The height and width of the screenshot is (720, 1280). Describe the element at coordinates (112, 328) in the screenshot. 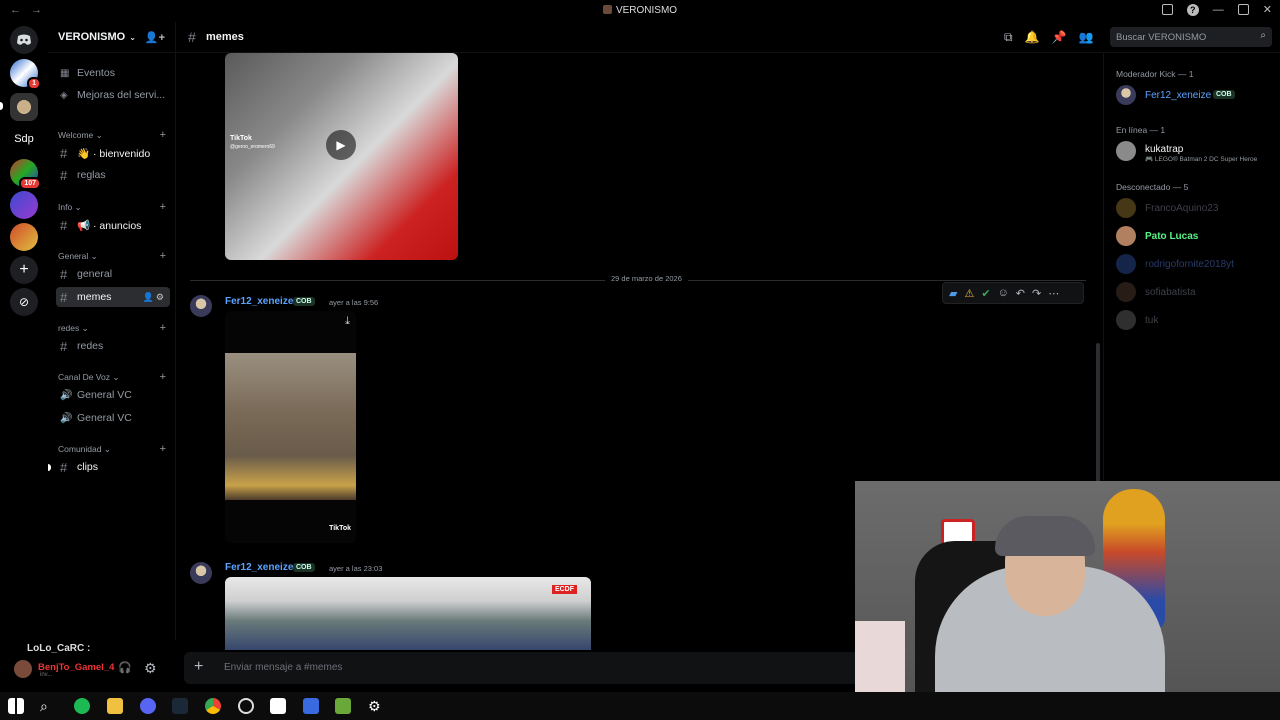

I see `category-redes: redes ⌄ +` at that location.